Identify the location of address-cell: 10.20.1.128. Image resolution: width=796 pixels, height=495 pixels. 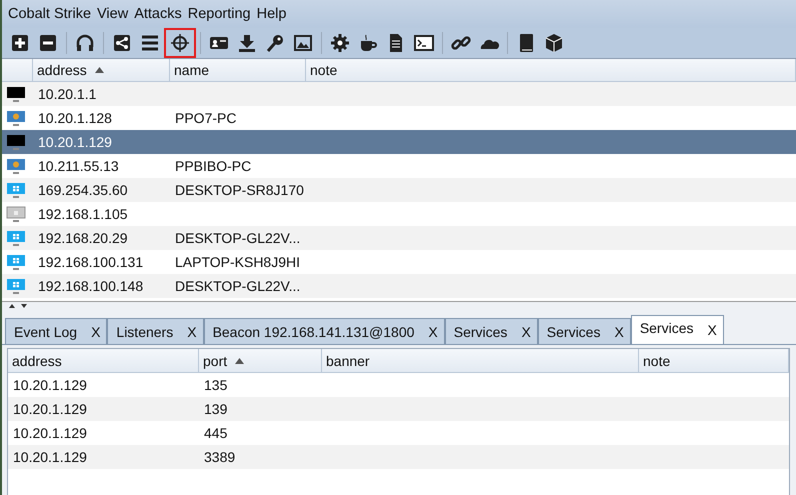
(75, 118).